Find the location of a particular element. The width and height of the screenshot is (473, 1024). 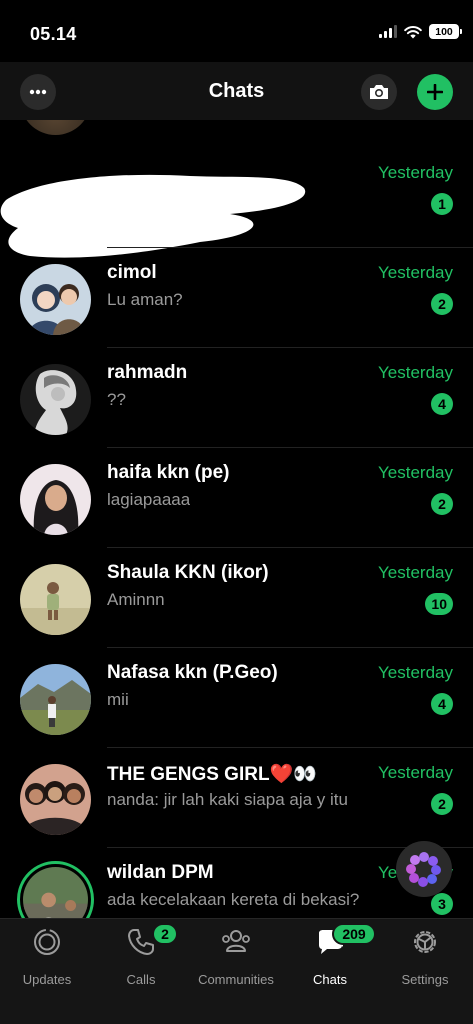

unread-badge: 1 is located at coordinates (442, 204).